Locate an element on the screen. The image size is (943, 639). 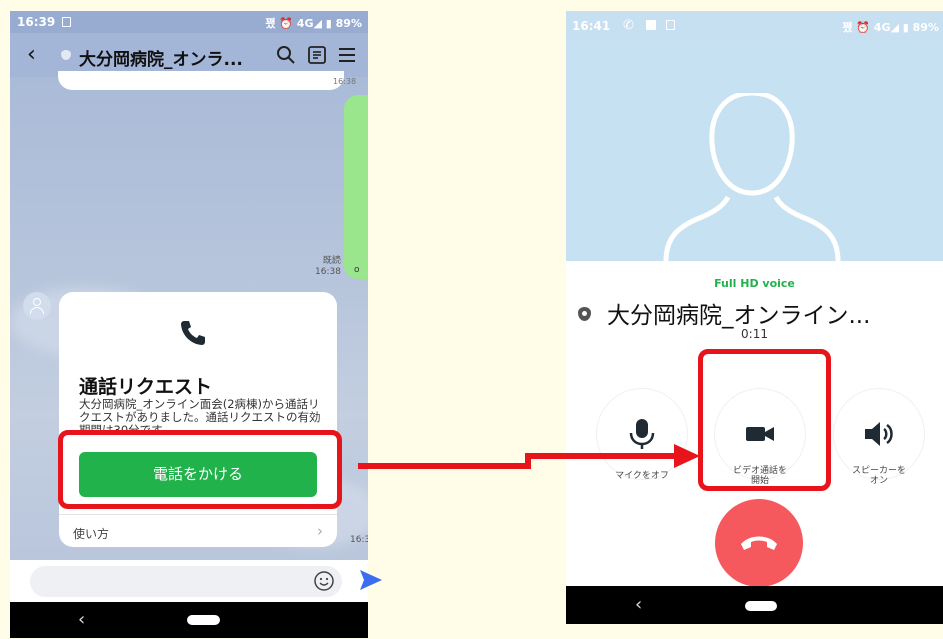
divider is located at coordinates (198, 514).